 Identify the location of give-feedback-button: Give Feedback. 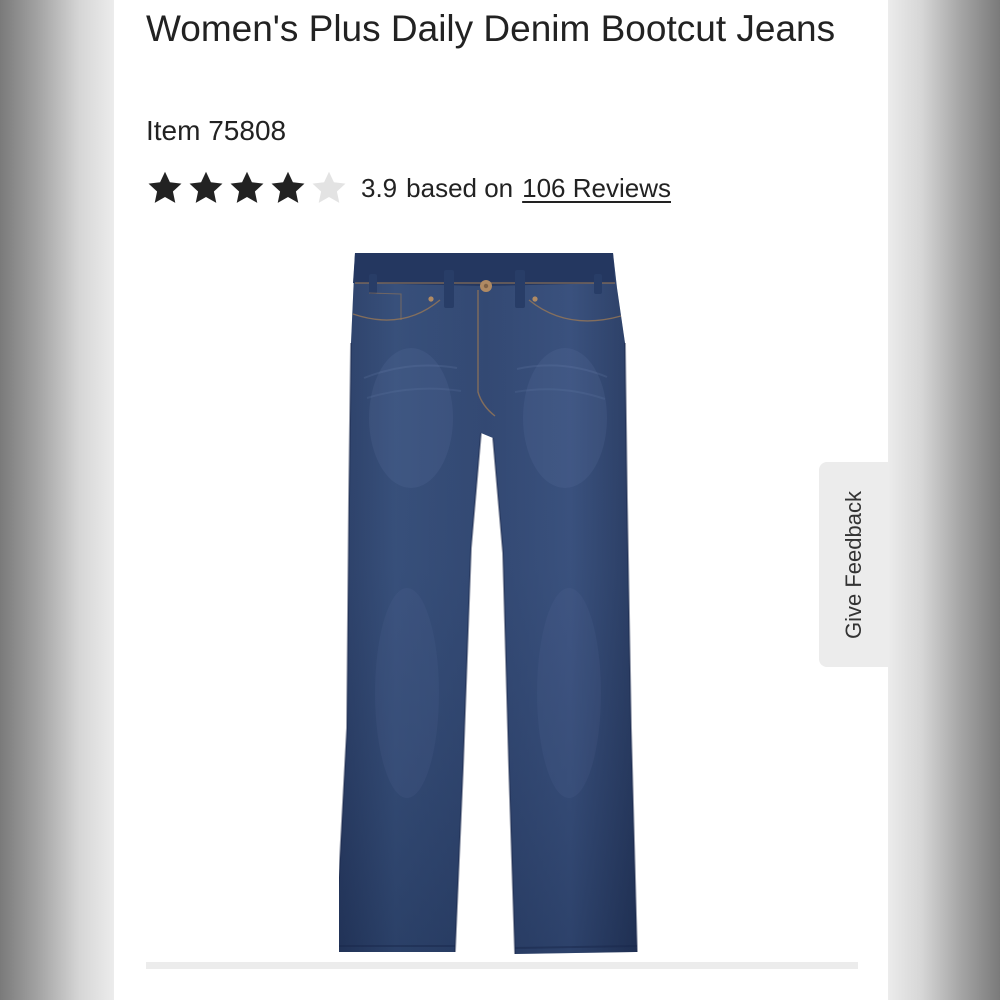
(853, 564).